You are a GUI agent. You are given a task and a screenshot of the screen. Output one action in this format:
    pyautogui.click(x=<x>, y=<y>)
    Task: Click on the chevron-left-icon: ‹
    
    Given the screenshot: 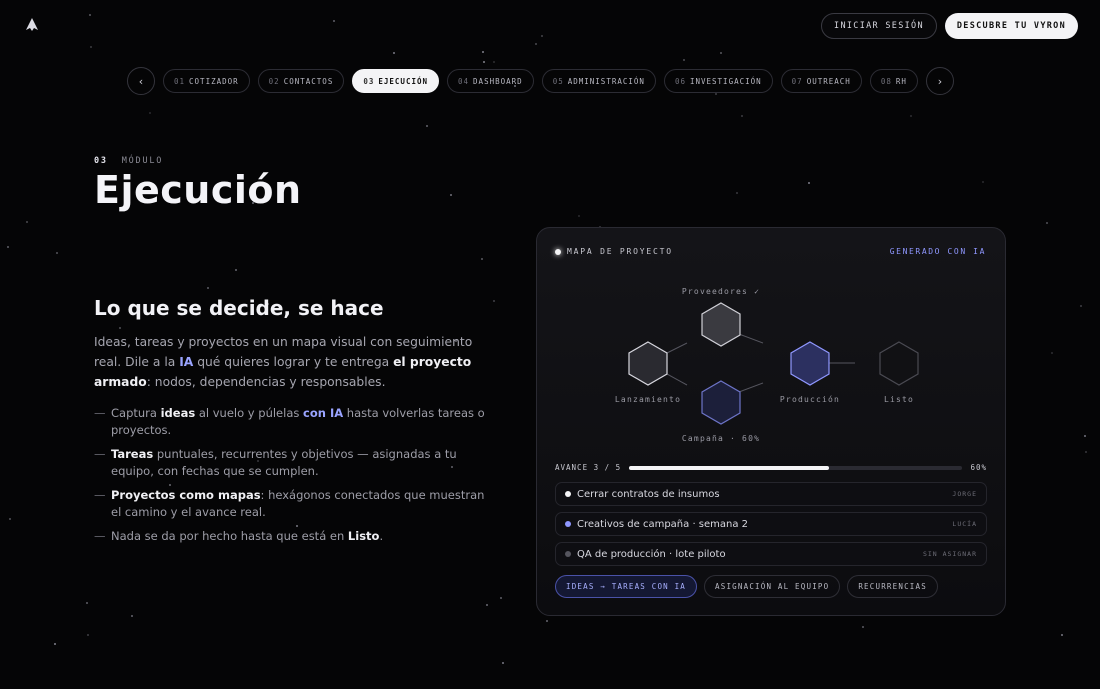 What is the action you would take?
    pyautogui.click(x=141, y=81)
    